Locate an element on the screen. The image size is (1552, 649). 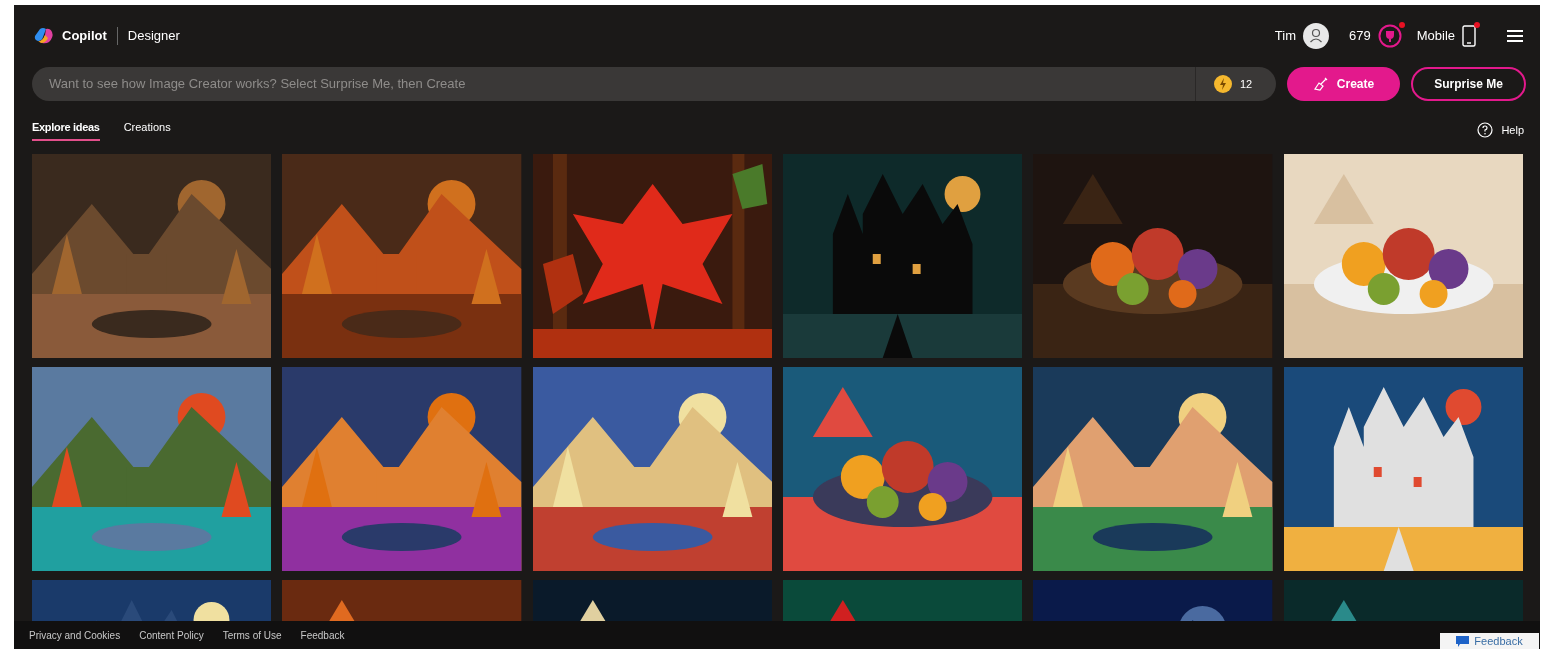
footer-link: Privacy and Cookies is located at coordinates (75, 635).